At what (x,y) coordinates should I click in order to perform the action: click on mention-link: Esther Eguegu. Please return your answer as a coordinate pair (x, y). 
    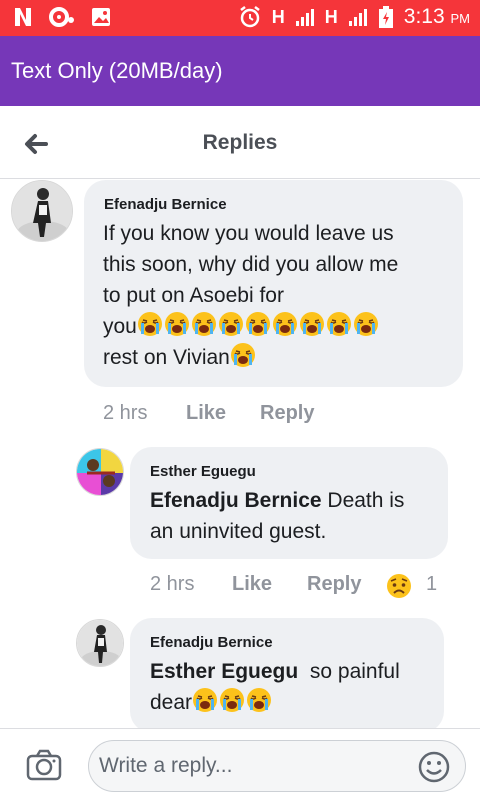
    Looking at the image, I should click on (224, 671).